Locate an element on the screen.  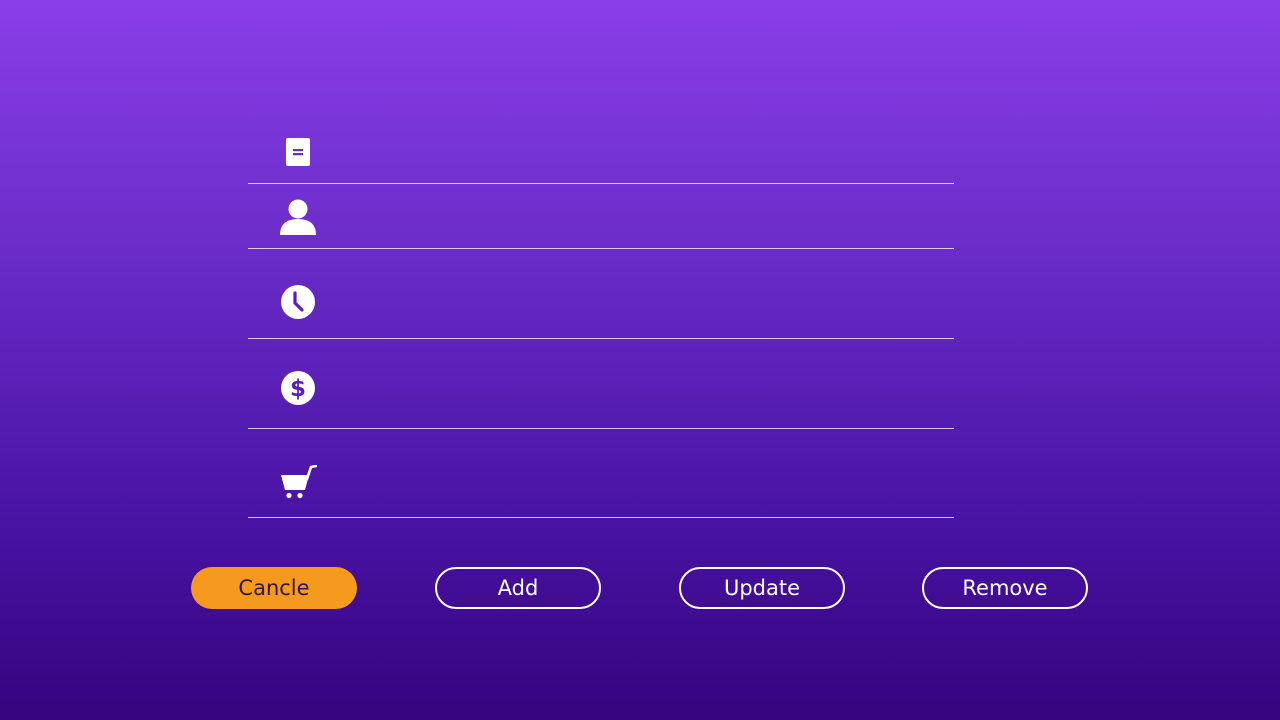
person-icon is located at coordinates (298, 217).